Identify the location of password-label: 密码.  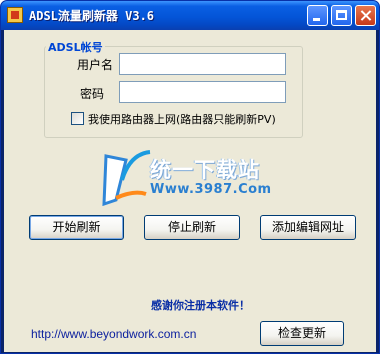
(92, 94).